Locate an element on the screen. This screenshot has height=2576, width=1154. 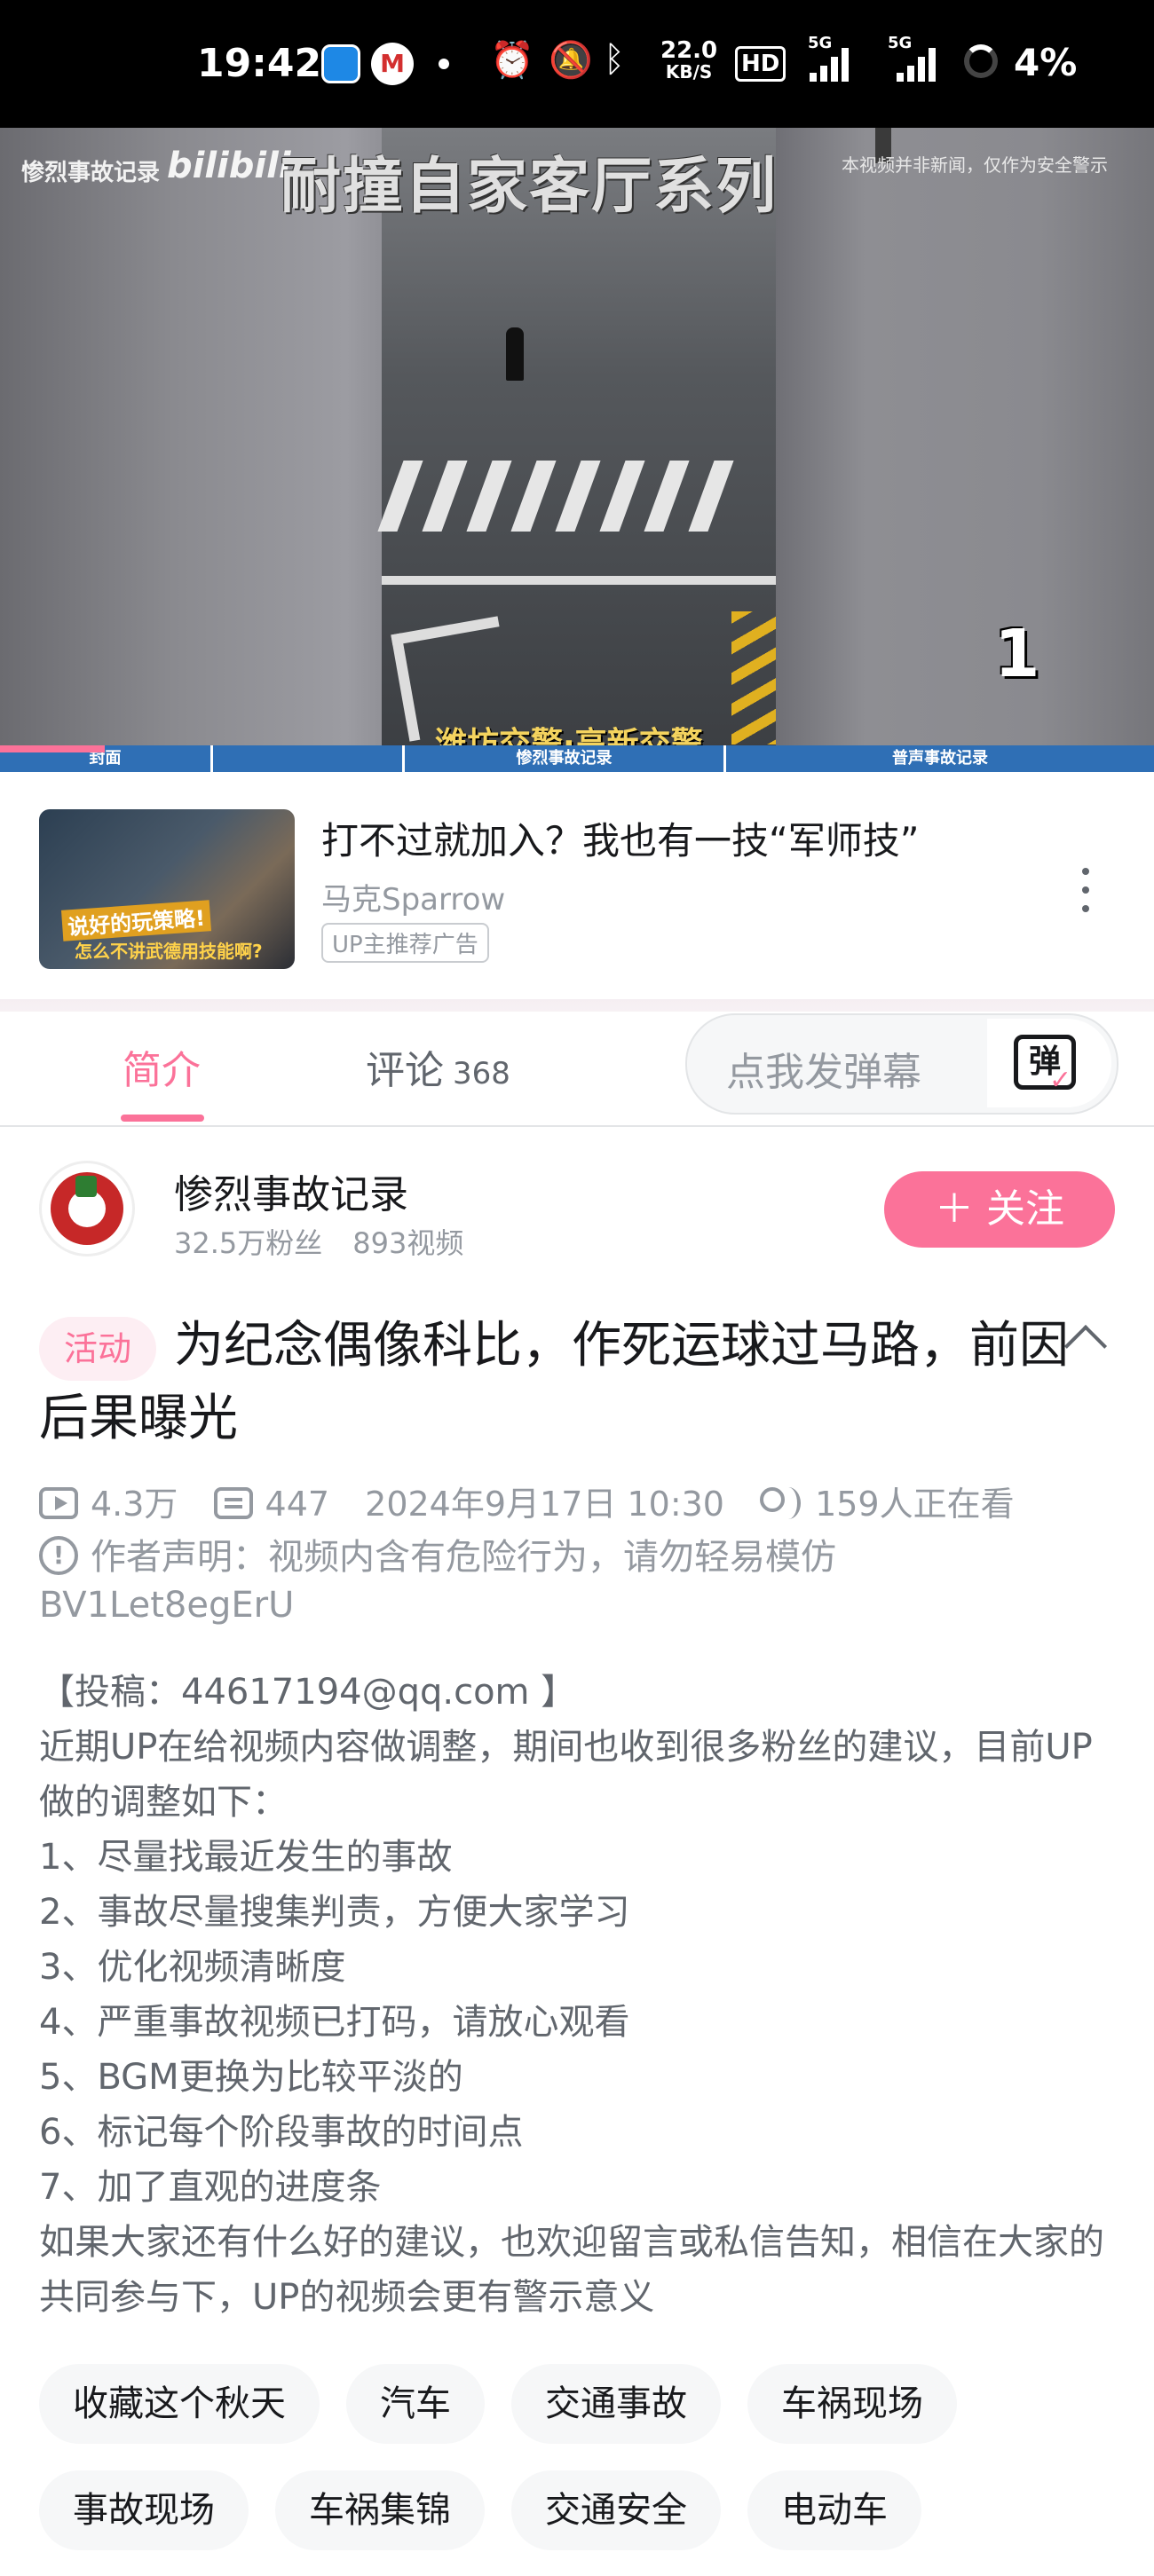
tab-intro: 简介 is located at coordinates (162, 1066).